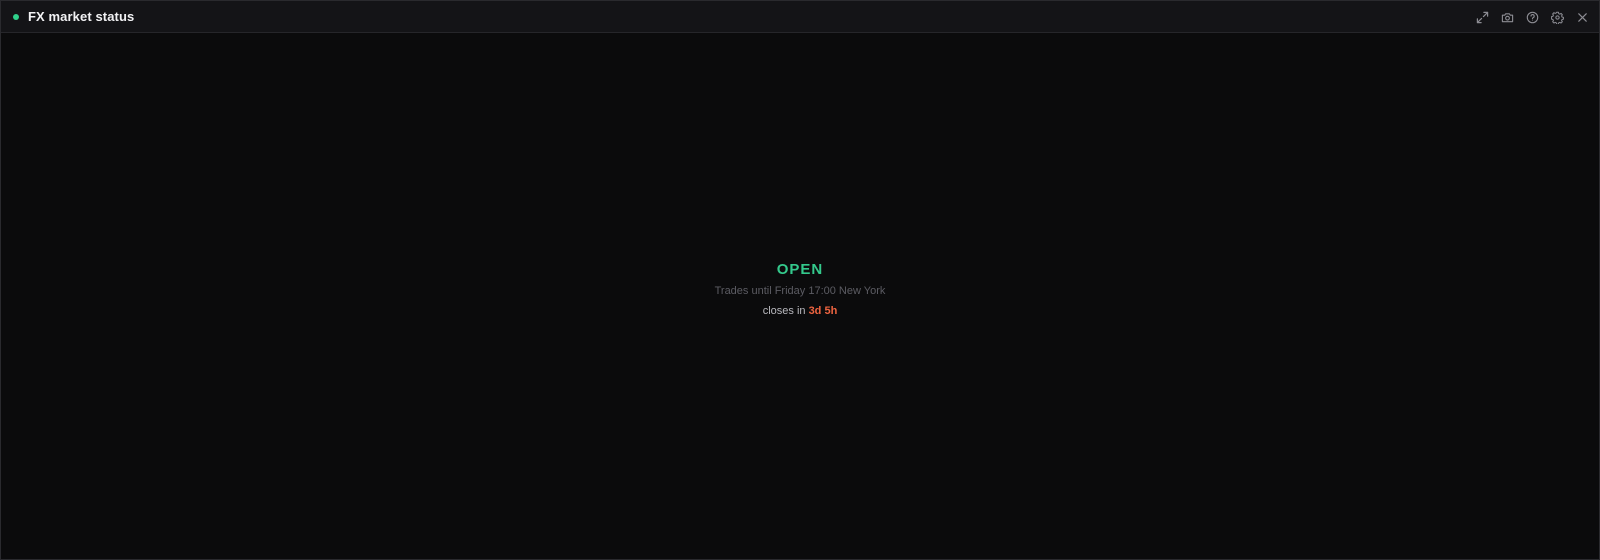  Describe the element at coordinates (81, 16) in the screenshot. I see `panel-title: FX market status` at that location.